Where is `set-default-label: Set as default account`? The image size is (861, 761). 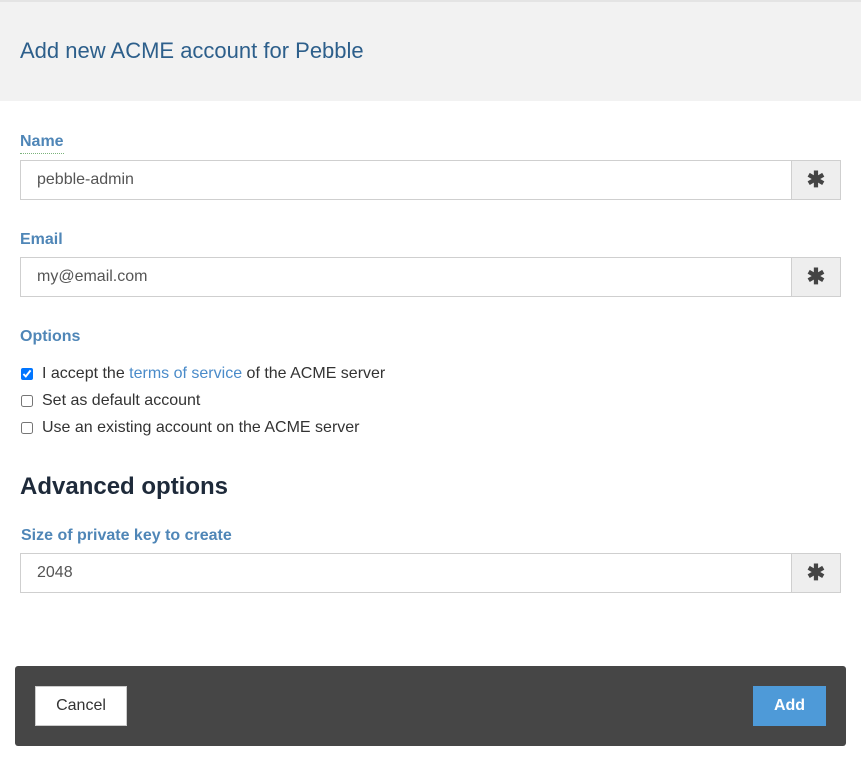
set-default-label: Set as default account is located at coordinates (121, 400).